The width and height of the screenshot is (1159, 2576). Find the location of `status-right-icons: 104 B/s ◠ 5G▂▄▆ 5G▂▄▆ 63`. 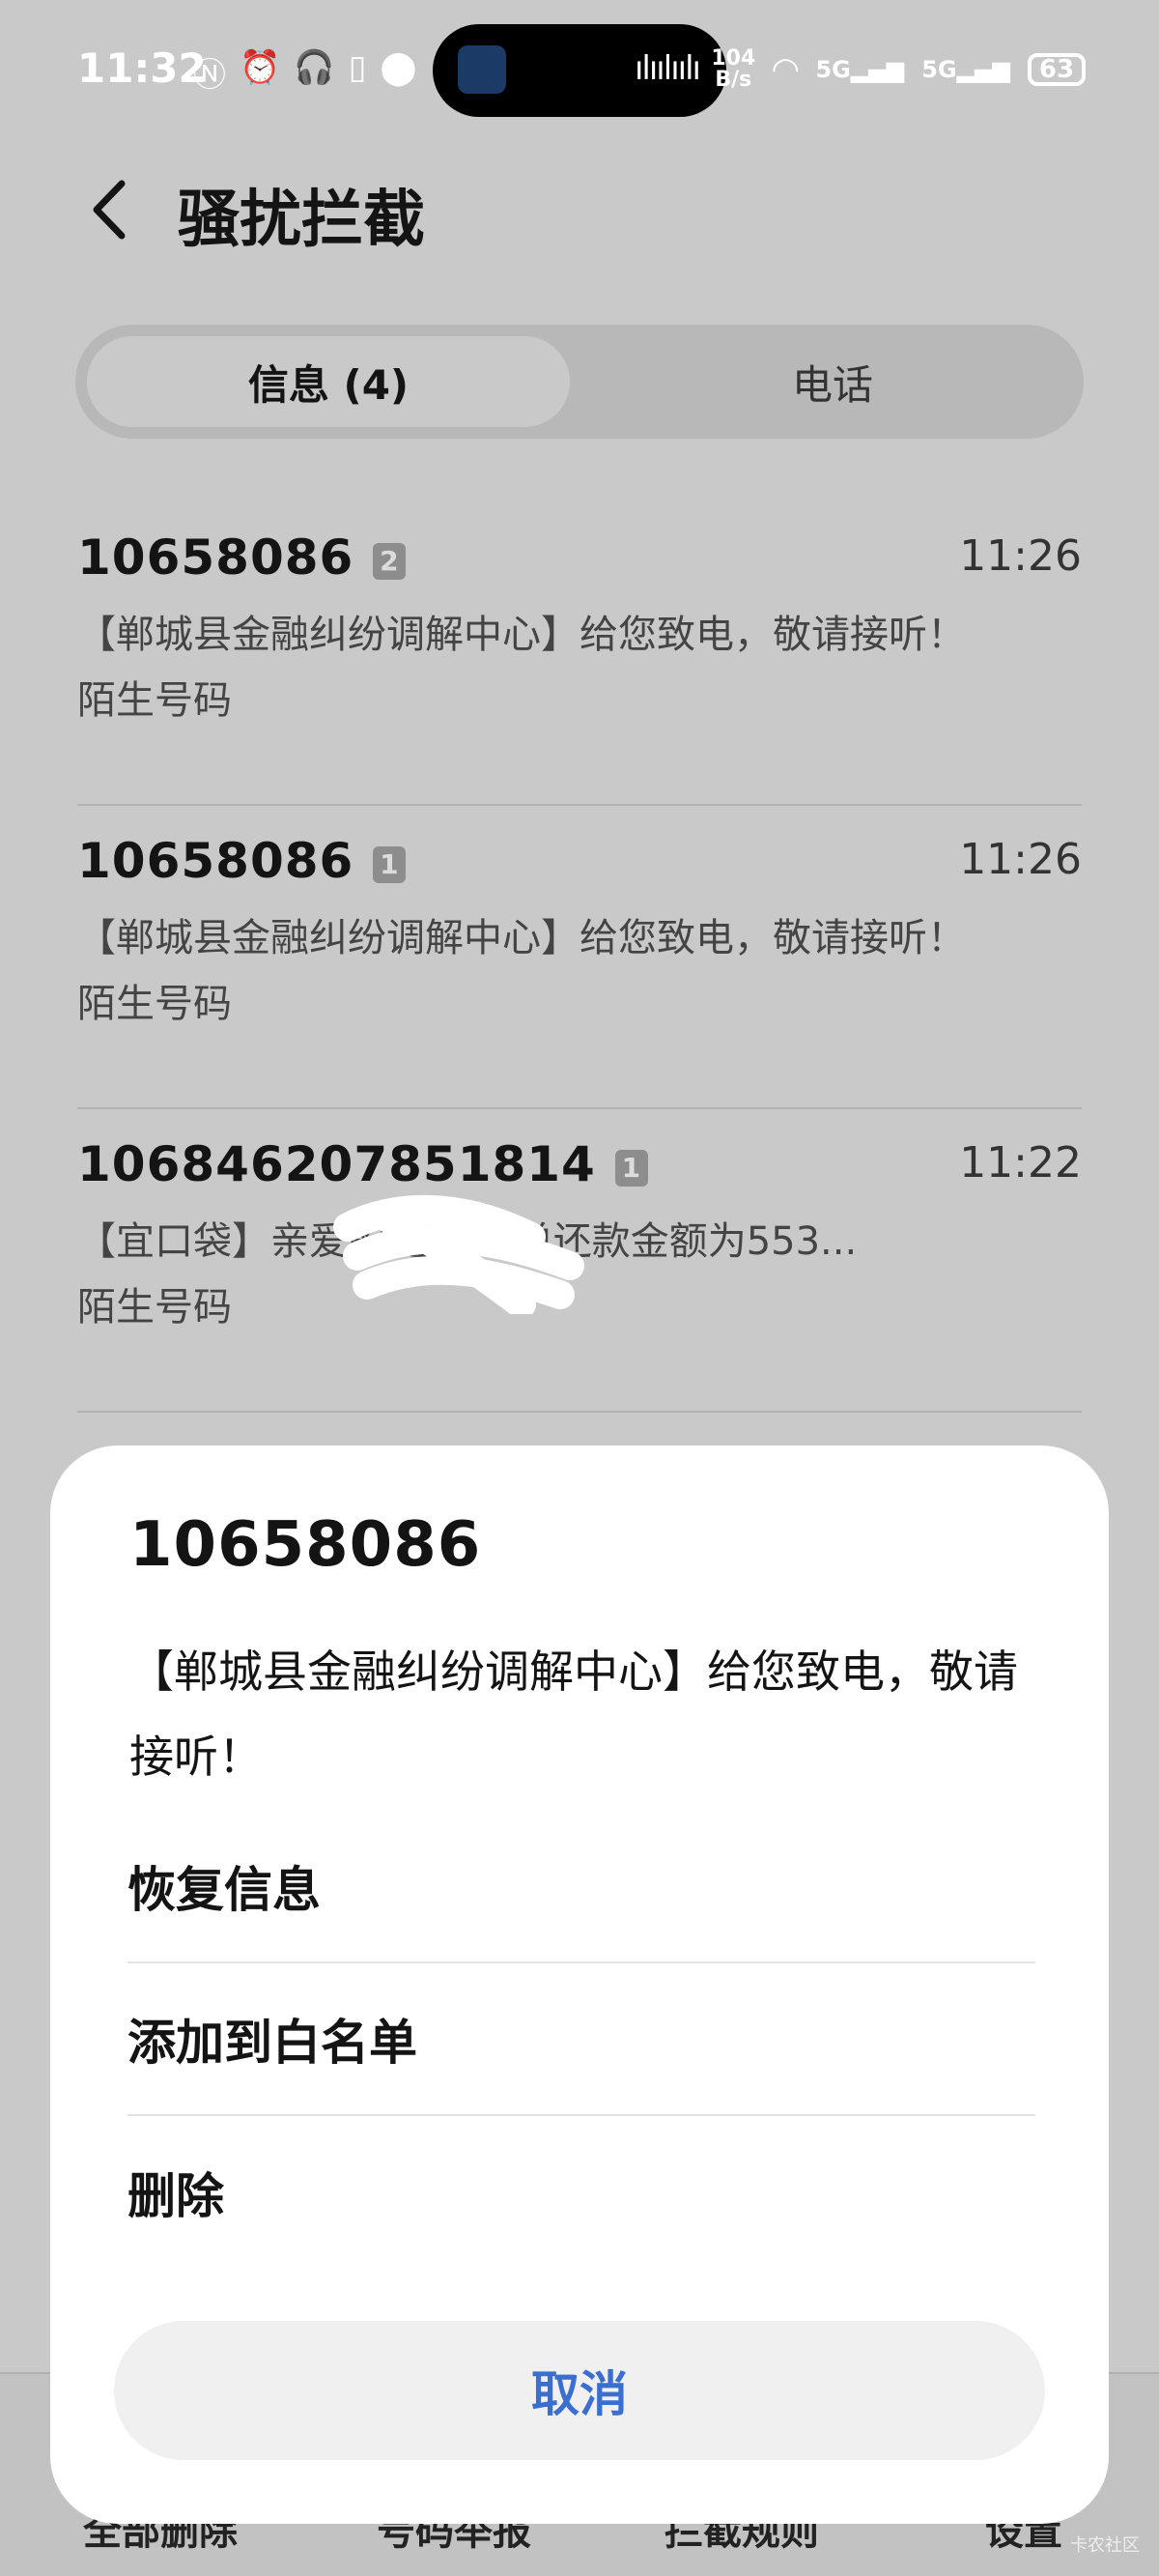

status-right-icons: 104 B/s ◠ 5G▂▄▆ 5G▂▄▆ 63 is located at coordinates (898, 70).